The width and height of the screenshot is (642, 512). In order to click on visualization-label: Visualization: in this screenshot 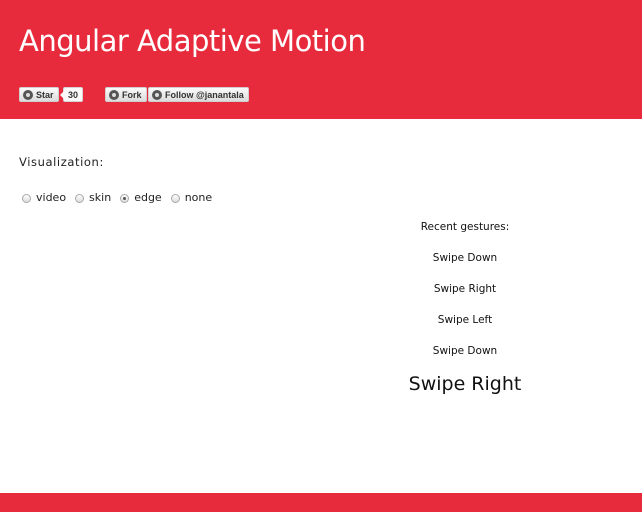, I will do `click(61, 162)`.